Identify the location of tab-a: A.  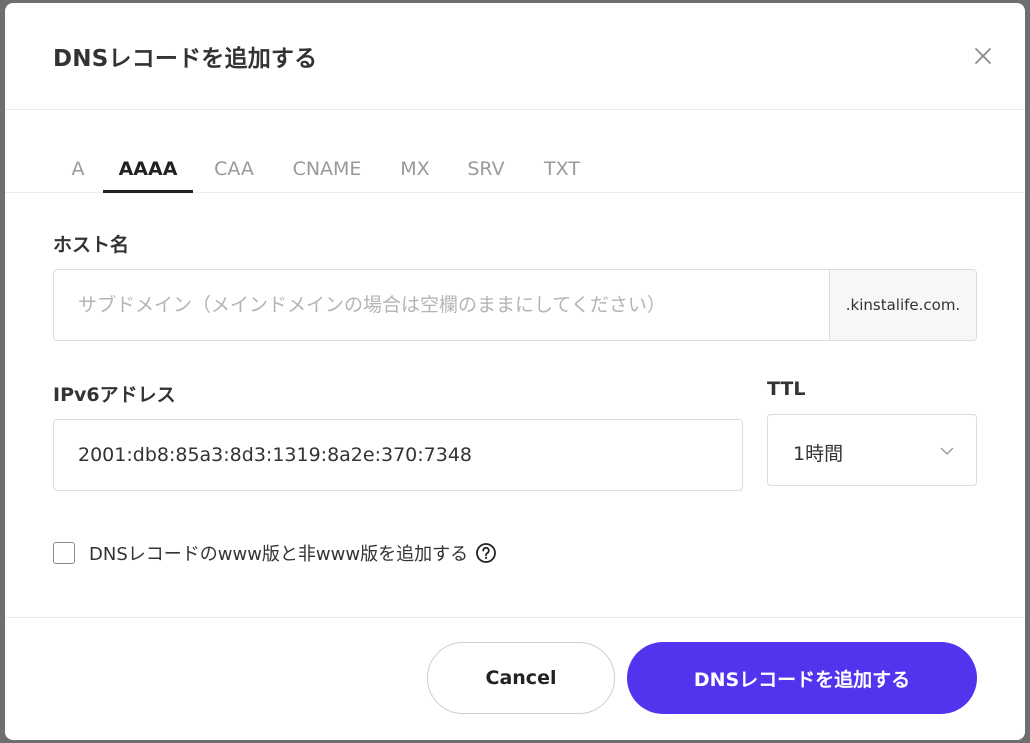
(78, 171).